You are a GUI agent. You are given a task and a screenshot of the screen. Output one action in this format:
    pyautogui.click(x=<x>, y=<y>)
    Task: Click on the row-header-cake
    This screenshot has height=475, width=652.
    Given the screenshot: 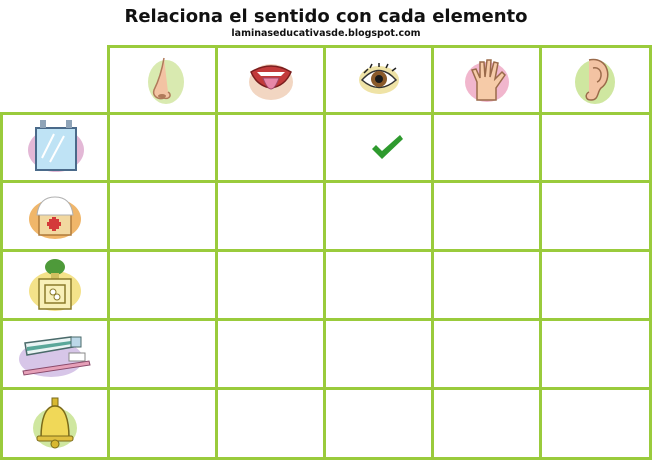 What is the action you would take?
    pyautogui.click(x=55, y=217)
    